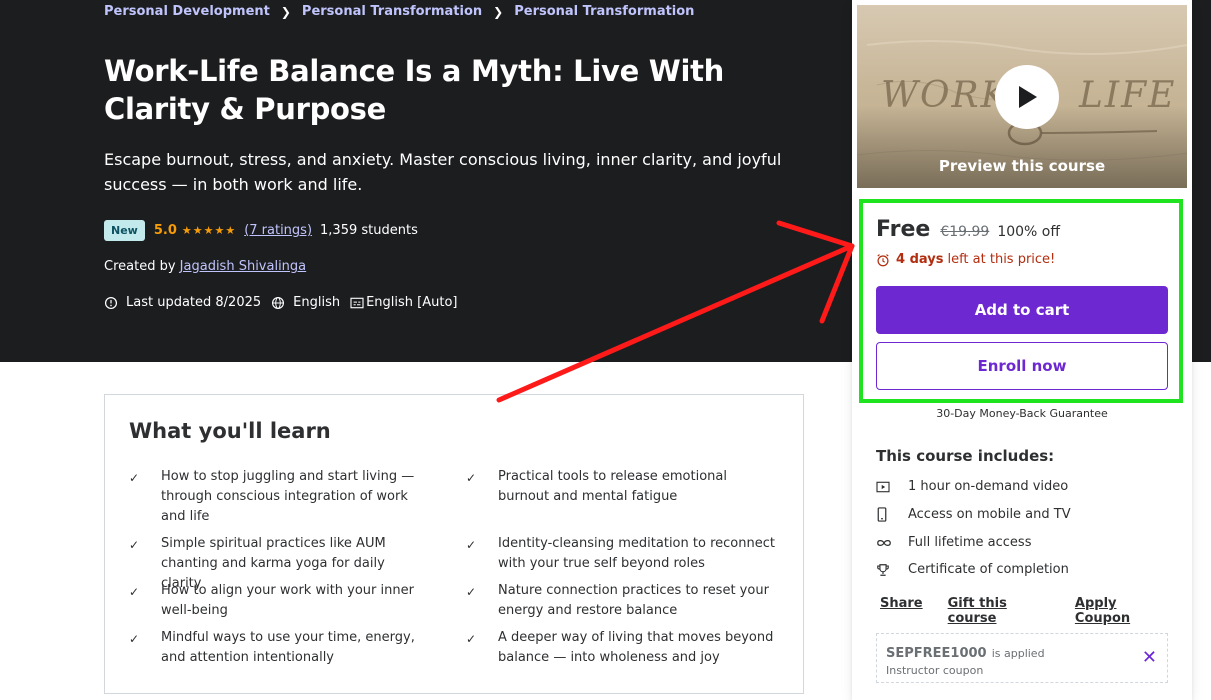 The height and width of the screenshot is (700, 1211). What do you see at coordinates (187, 11) in the screenshot?
I see `breadcrumb-item-personal-development: Personal Development` at bounding box center [187, 11].